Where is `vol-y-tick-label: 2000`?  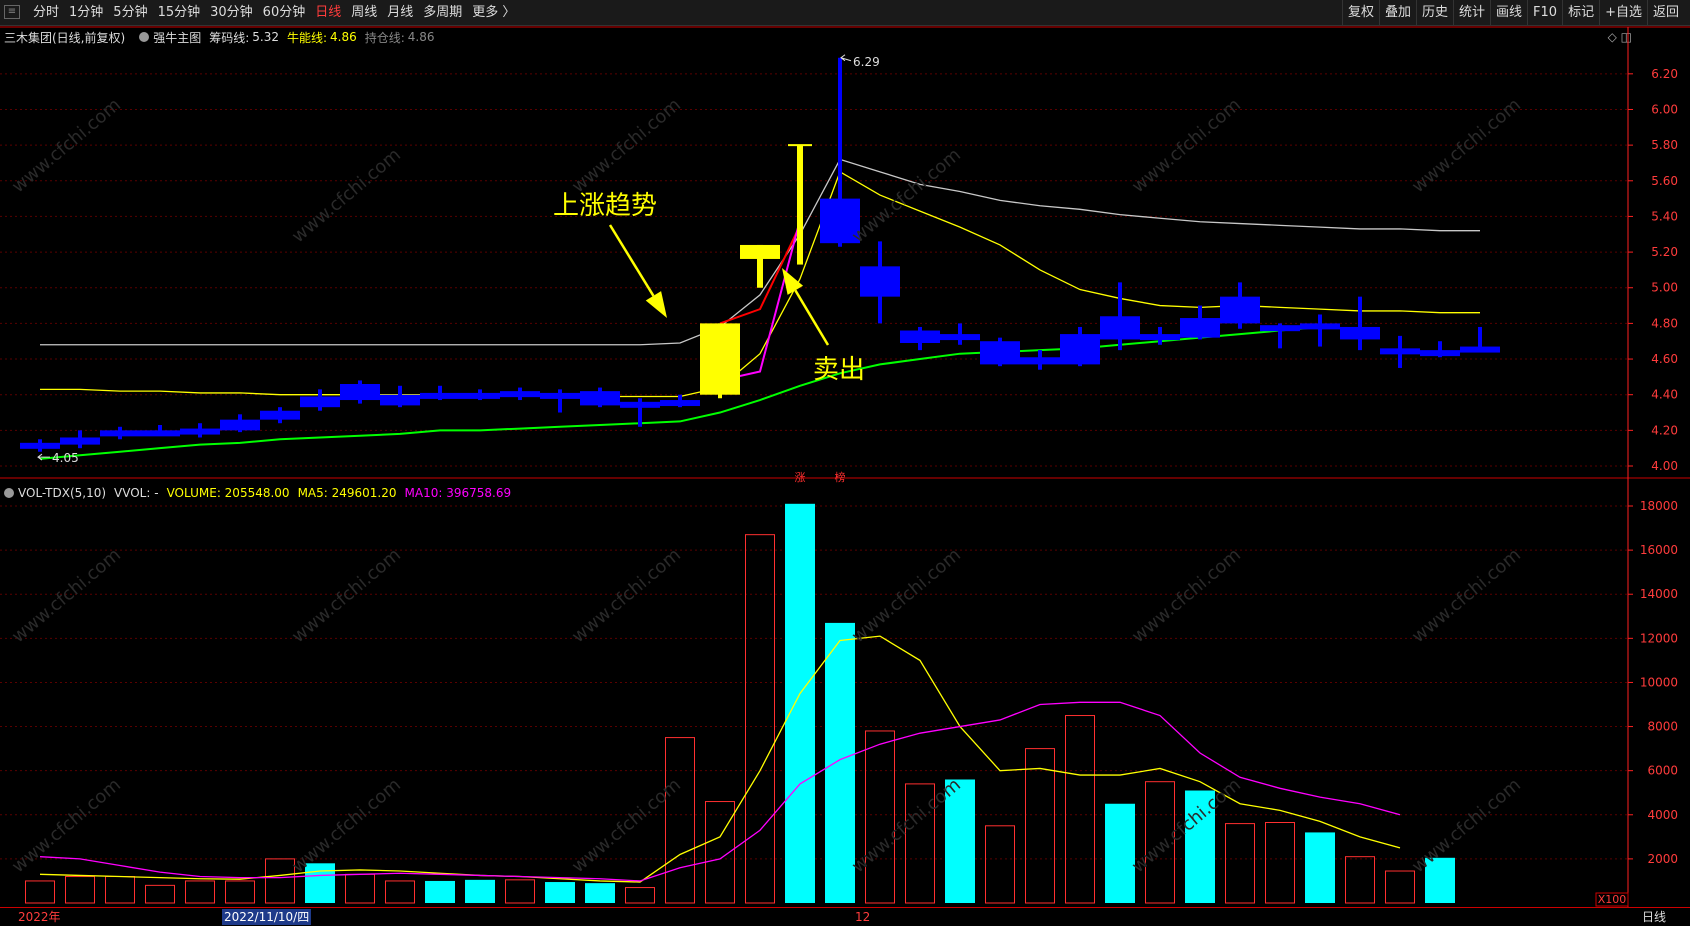 vol-y-tick-label: 2000 is located at coordinates (1662, 859).